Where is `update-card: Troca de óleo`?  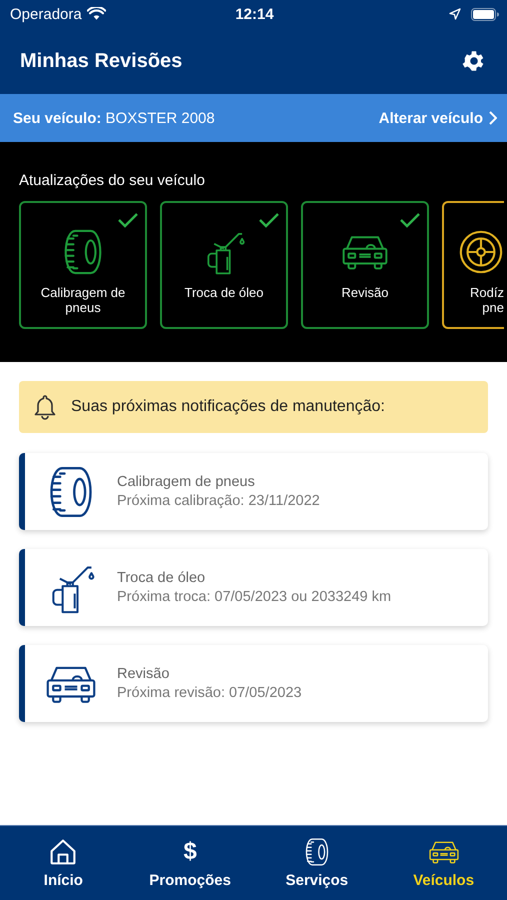 update-card: Troca de óleo is located at coordinates (224, 265).